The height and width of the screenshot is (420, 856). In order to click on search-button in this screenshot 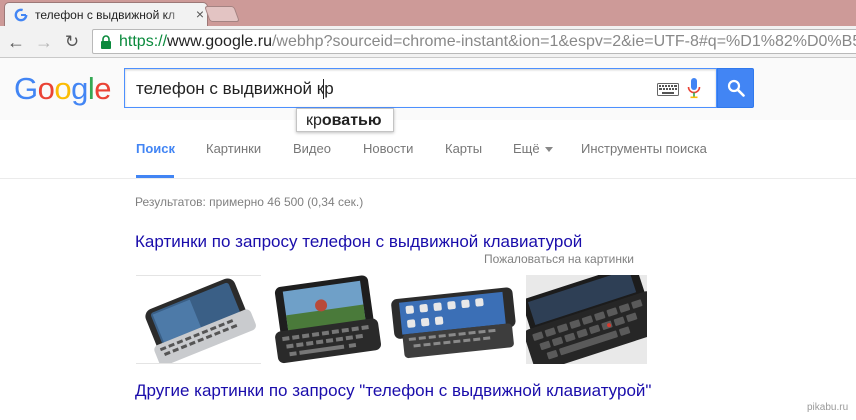, I will do `click(735, 88)`.